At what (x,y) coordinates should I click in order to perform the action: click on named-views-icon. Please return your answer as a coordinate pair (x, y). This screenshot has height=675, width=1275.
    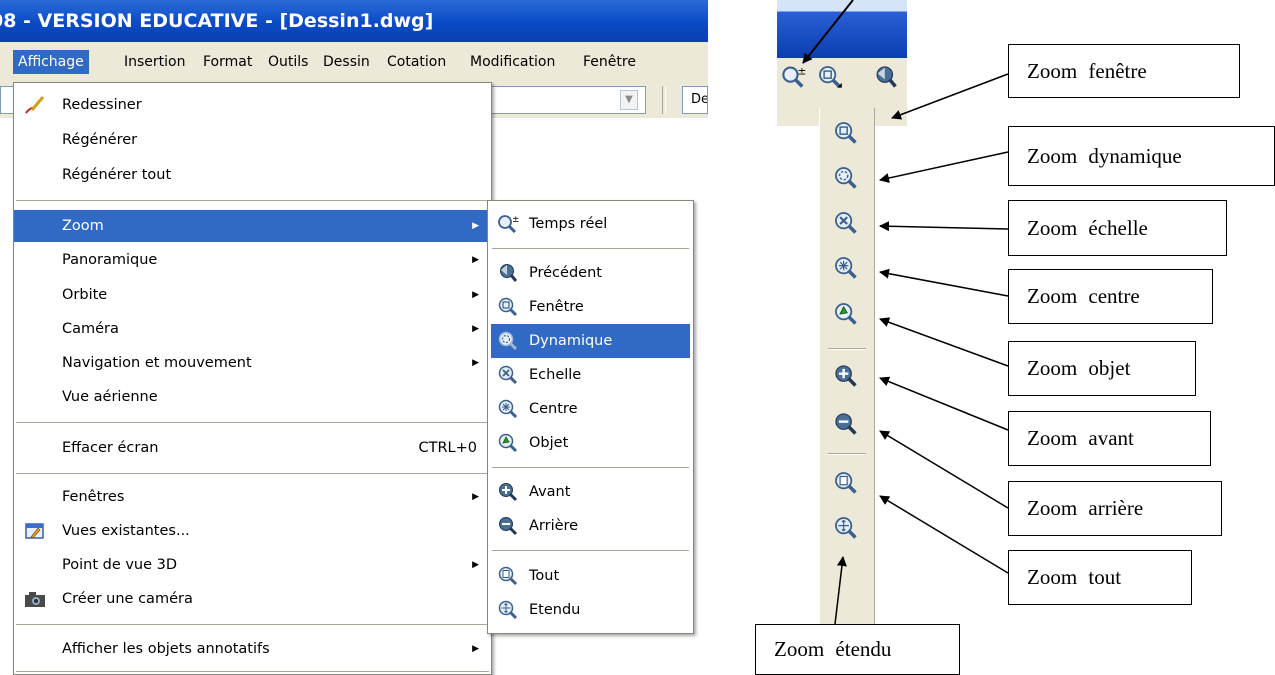
    Looking at the image, I should click on (34, 531).